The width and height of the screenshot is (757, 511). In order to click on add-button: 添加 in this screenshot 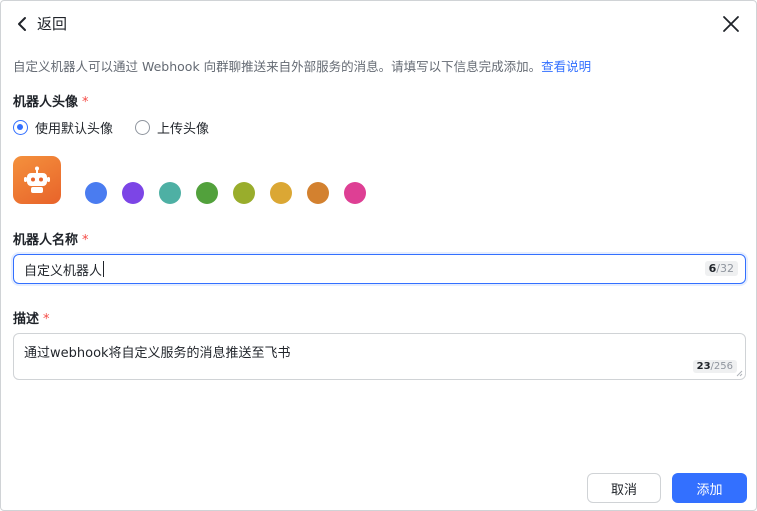, I will do `click(709, 488)`.